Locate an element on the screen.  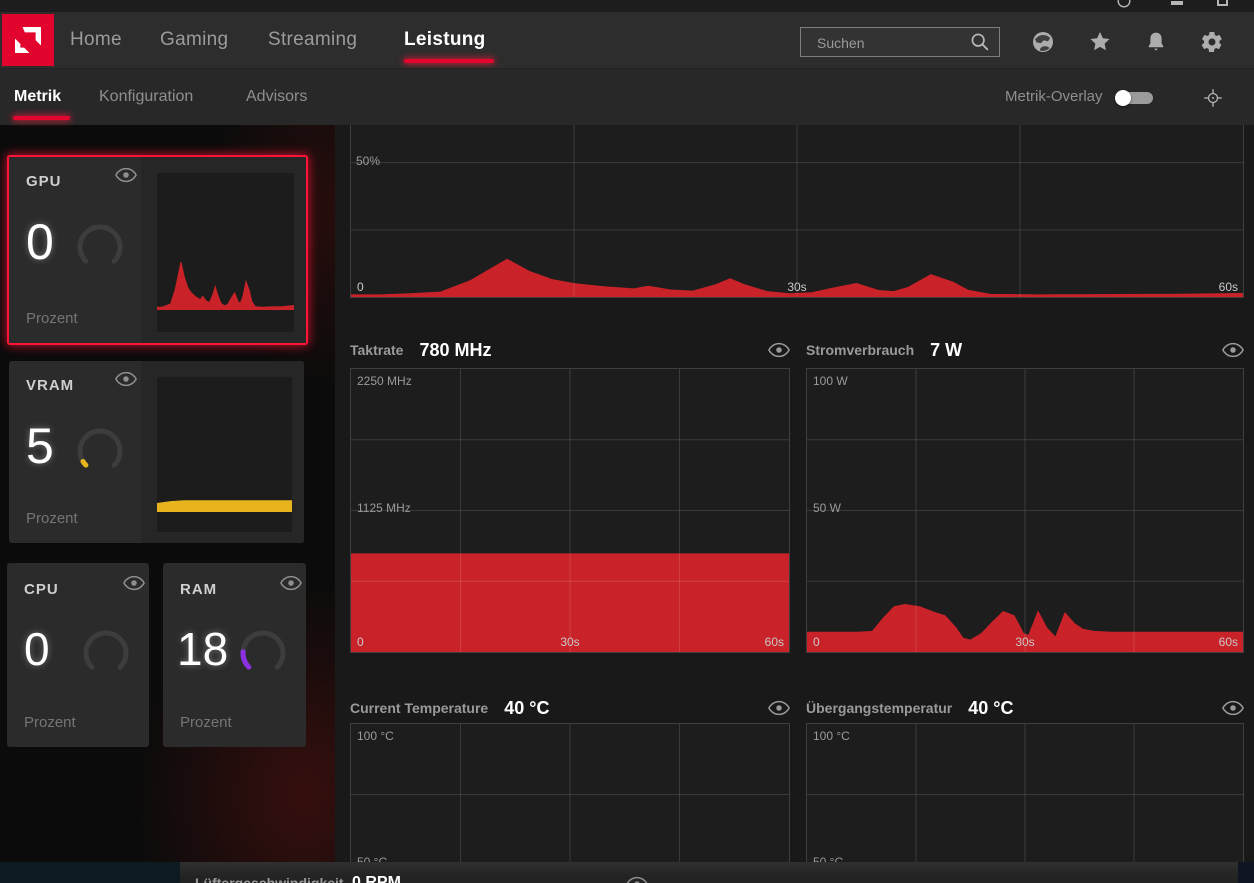
panel-header-taktrate: Taktrate 780 MHz is located at coordinates (570, 350).